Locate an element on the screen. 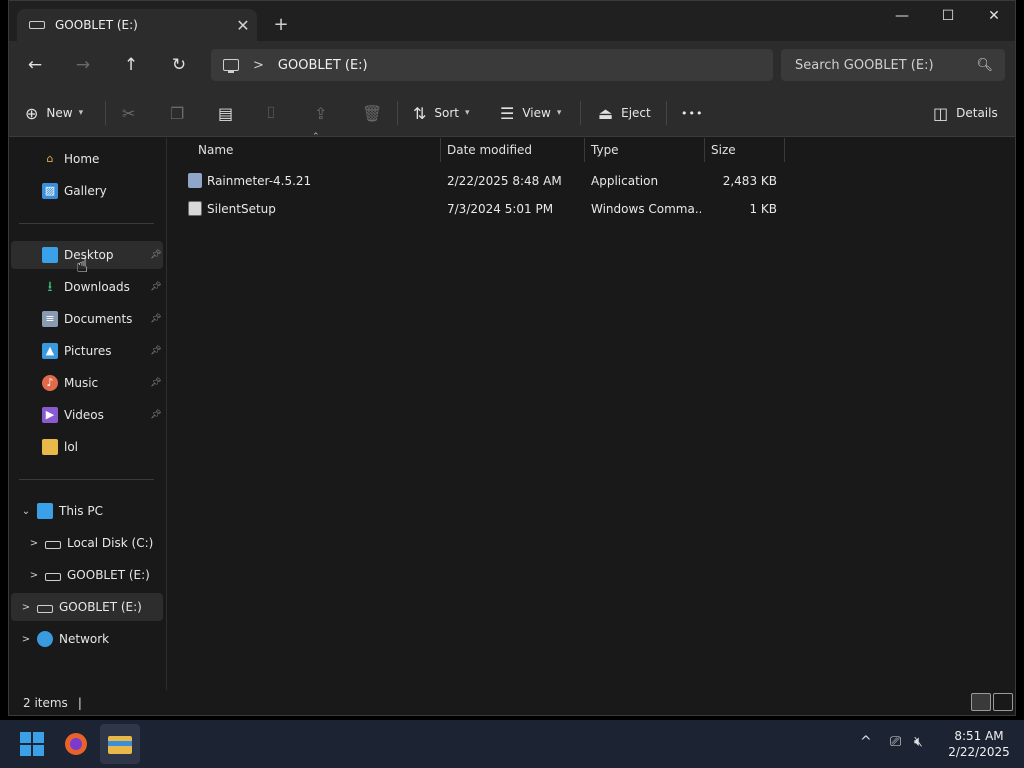 Image resolution: width=1024 pixels, height=768 pixels. view-list-icon: ☰ is located at coordinates (507, 113).